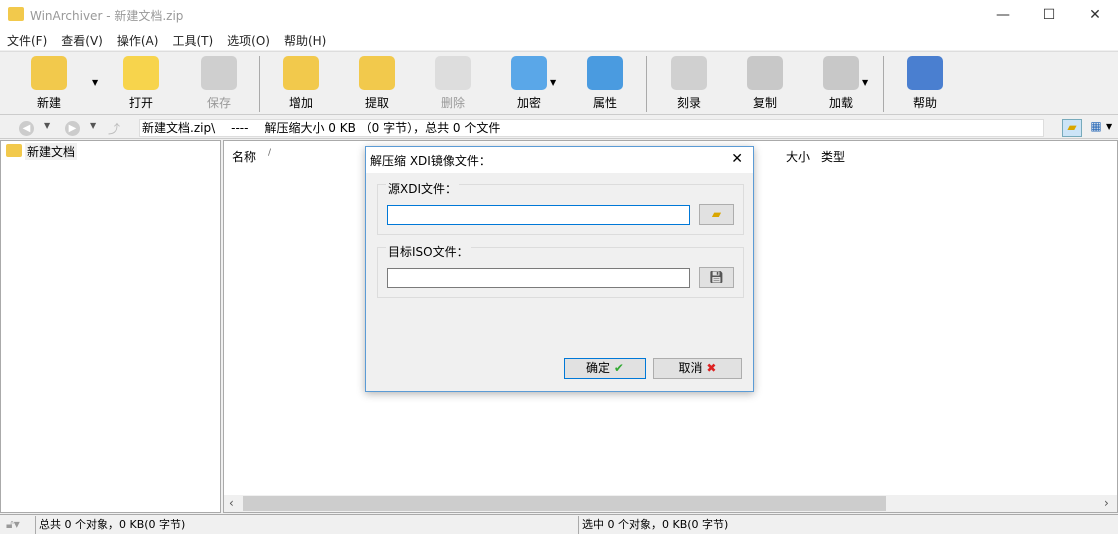  I want to click on properties-button: 属性, so click(605, 85).